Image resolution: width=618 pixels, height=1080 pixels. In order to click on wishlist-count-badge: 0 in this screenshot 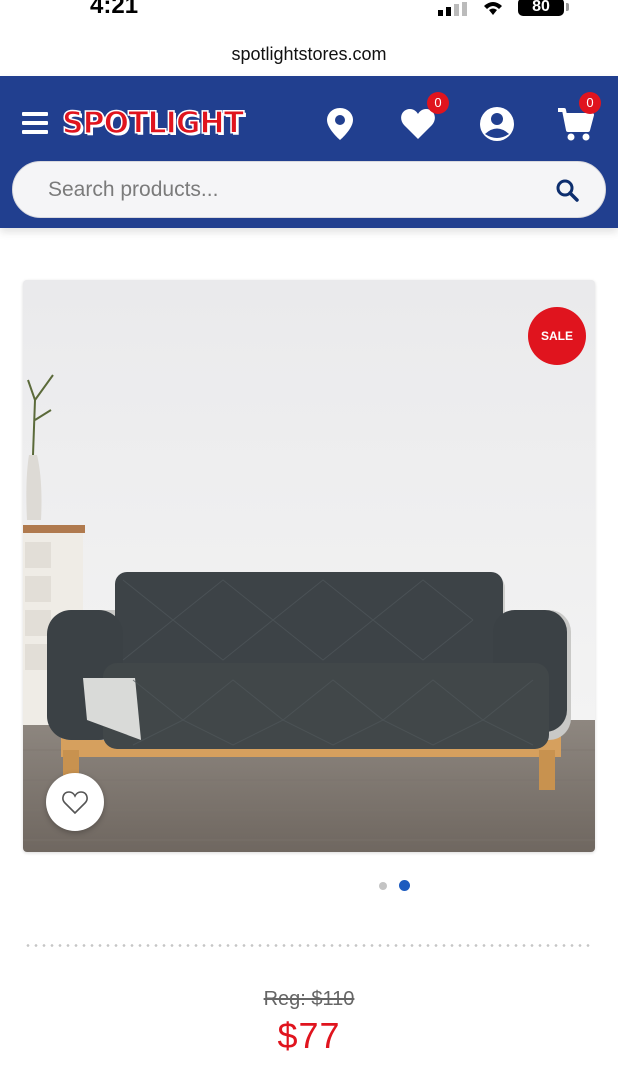, I will do `click(438, 103)`.